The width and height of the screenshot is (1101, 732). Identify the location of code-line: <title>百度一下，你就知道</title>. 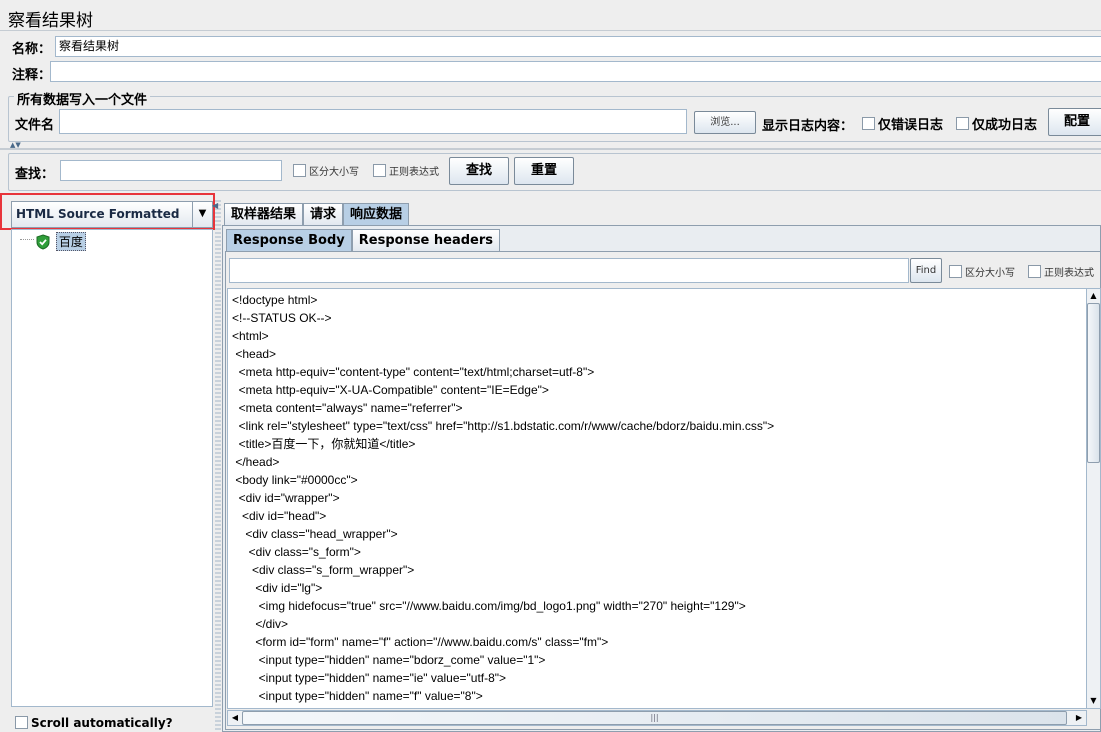
(324, 444).